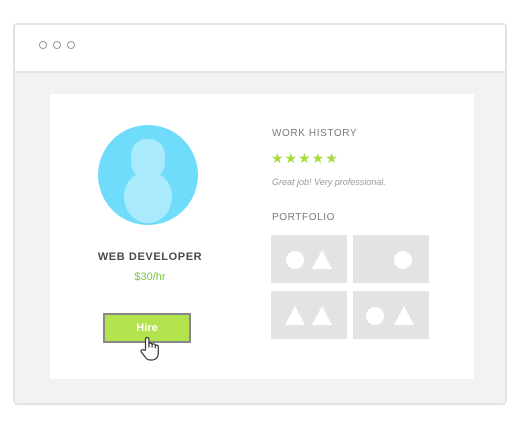 The image size is (529, 432). What do you see at coordinates (305, 159) in the screenshot?
I see `rating-stars: ★★★★★` at bounding box center [305, 159].